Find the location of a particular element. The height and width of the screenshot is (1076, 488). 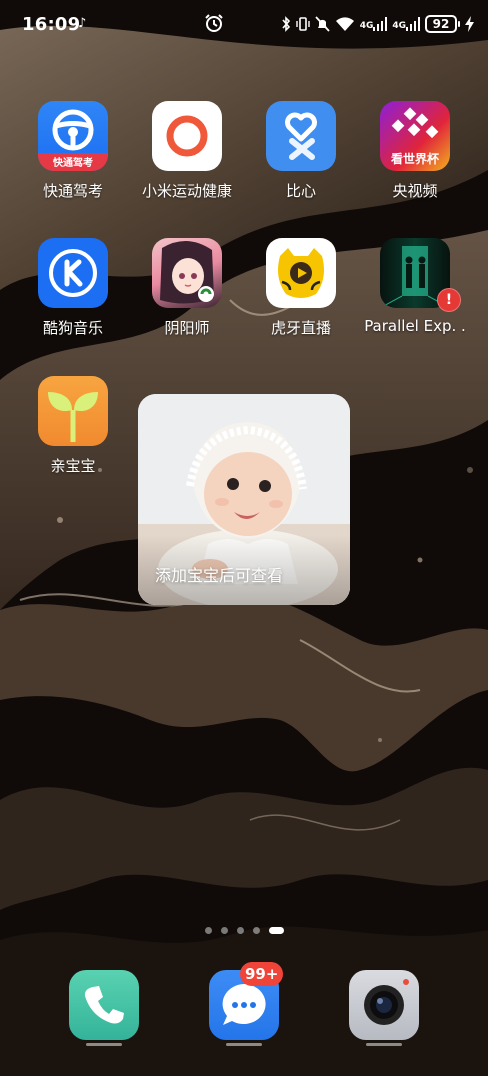

app-label: 央视频 is located at coordinates (415, 191).